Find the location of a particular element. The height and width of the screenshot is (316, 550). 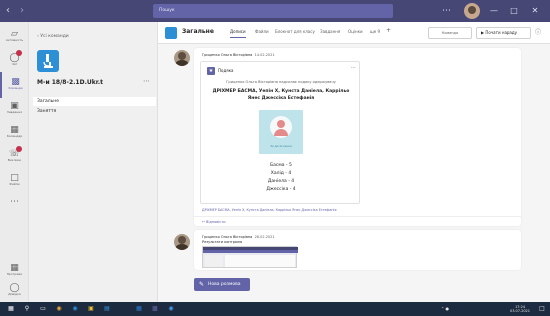

grade-line: Даніела - 4 is located at coordinates (281, 181).